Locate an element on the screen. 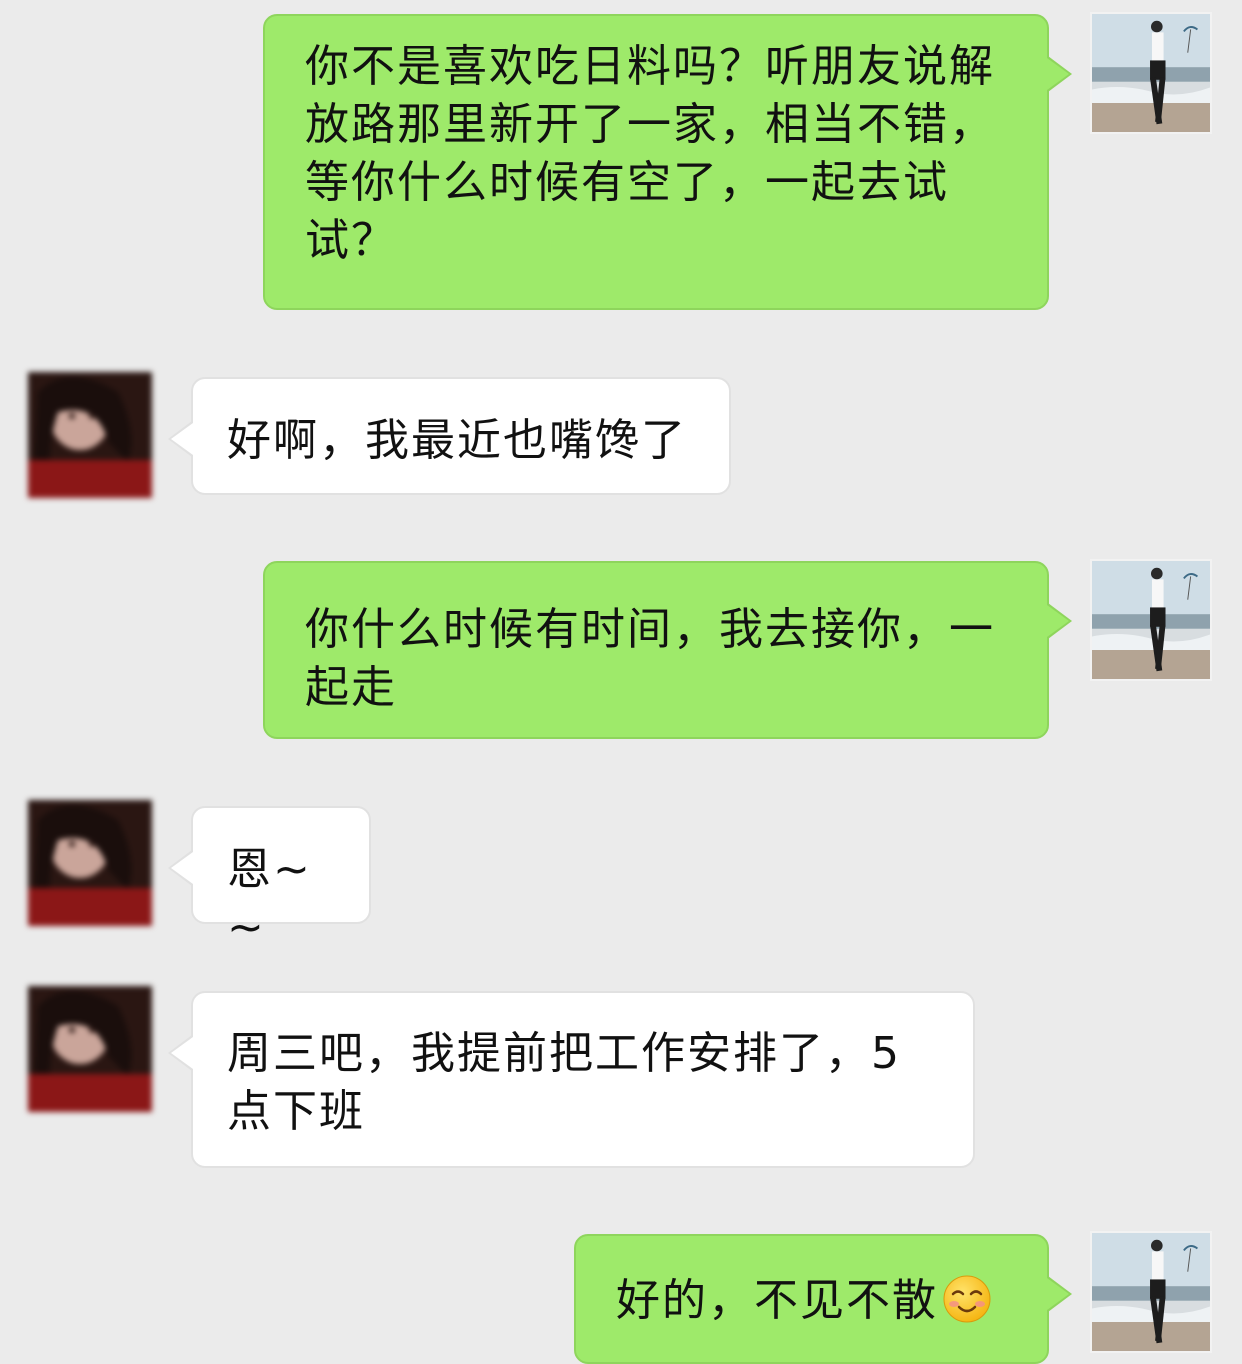 This screenshot has width=1242, height=1364. message-bubble-sent: 你什么时候有时间，我去接你，一起走 is located at coordinates (667, 650).